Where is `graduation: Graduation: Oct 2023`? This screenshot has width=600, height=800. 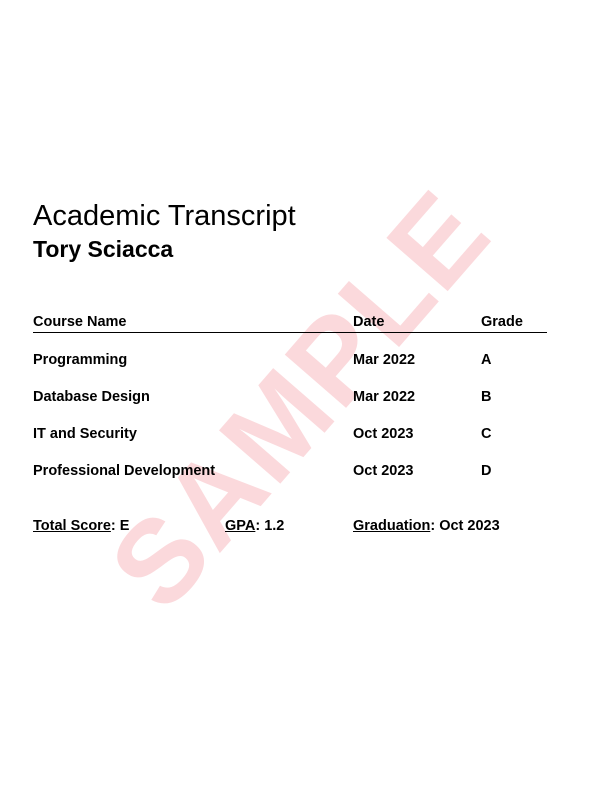
graduation: Graduation: Oct 2023 is located at coordinates (426, 526).